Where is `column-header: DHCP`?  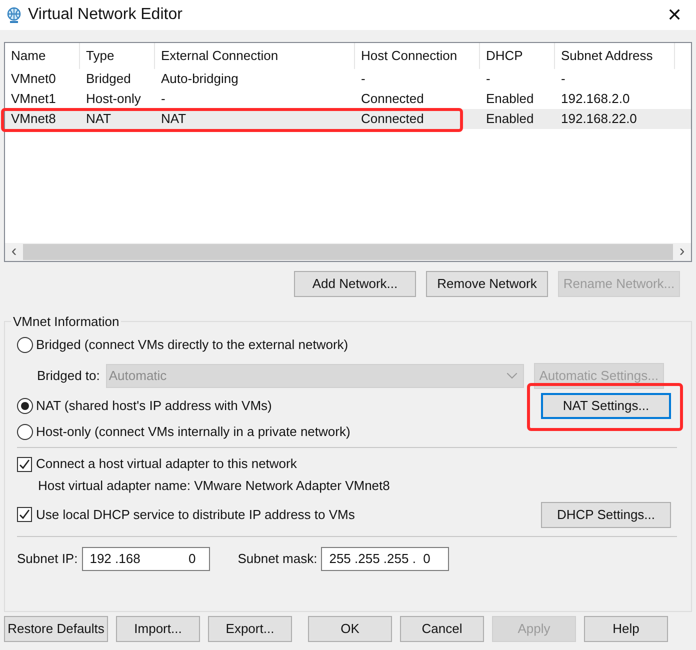
column-header: DHCP is located at coordinates (517, 56).